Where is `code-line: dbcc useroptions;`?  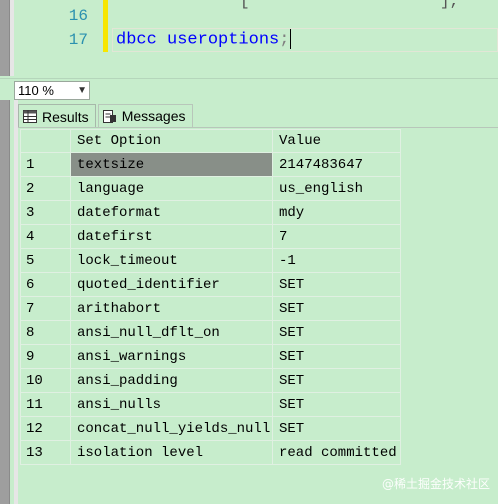
code-line: dbcc useroptions; is located at coordinates (204, 39).